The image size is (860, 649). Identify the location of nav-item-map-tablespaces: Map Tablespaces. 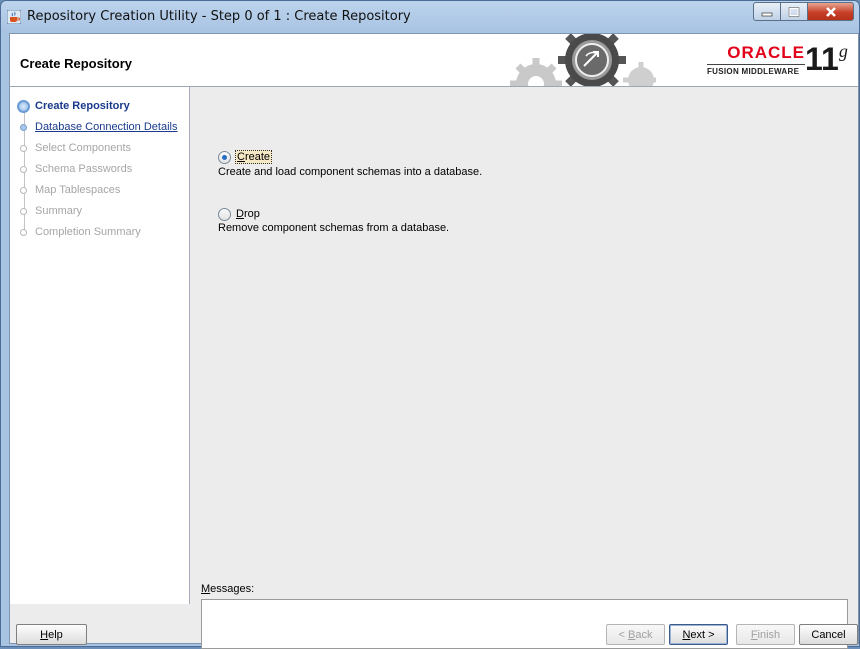
(102, 191).